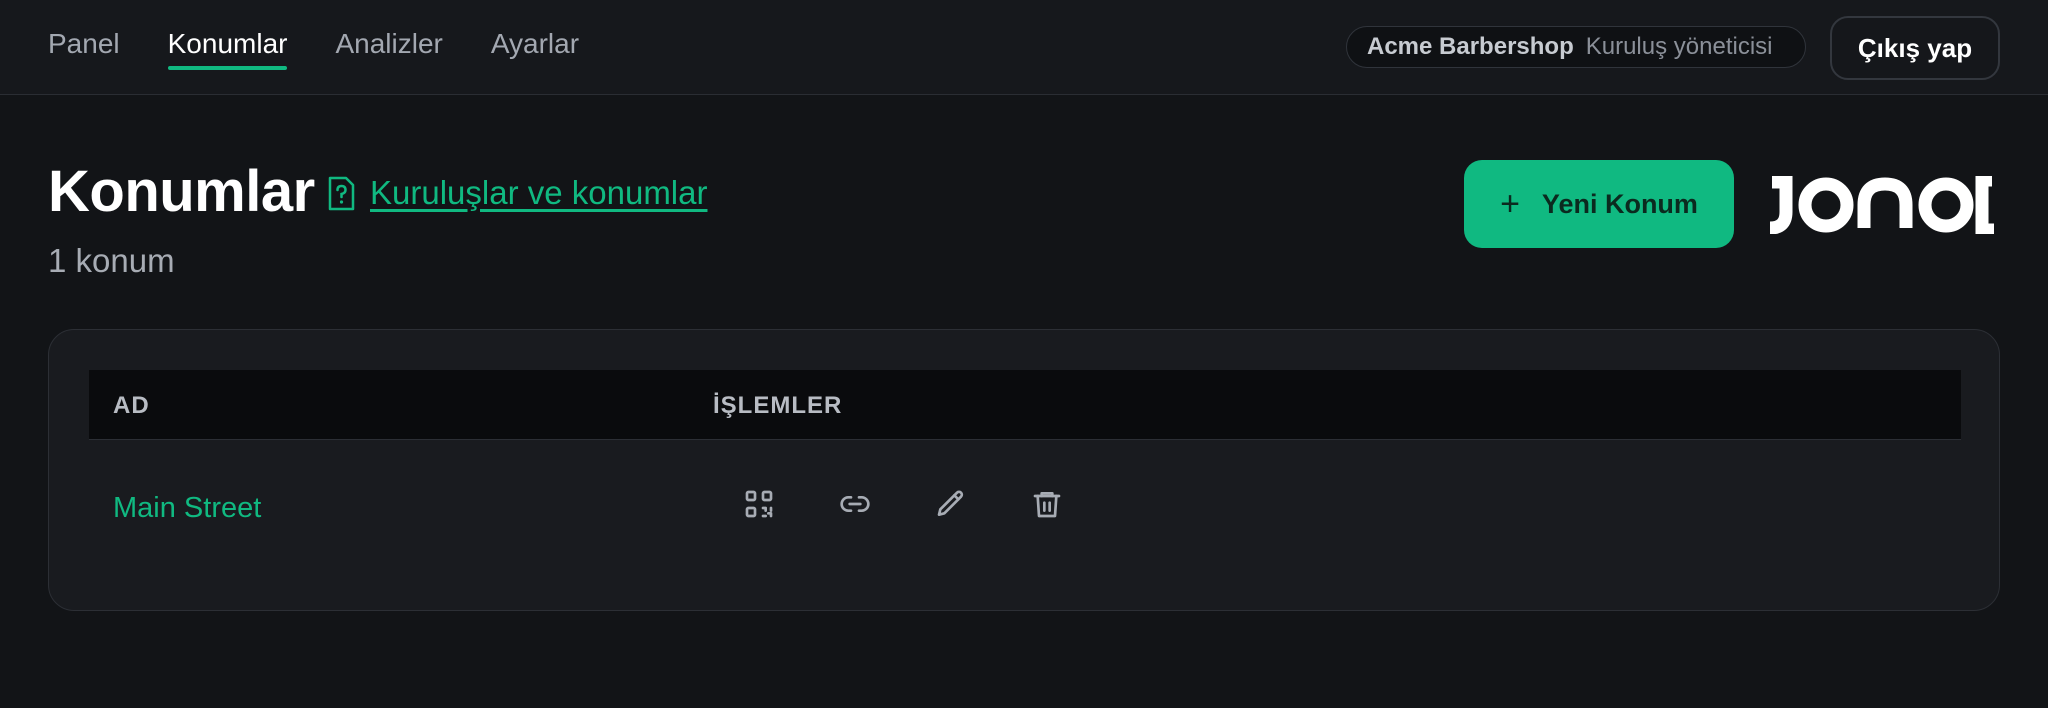  I want to click on page-title: Konumlar, so click(181, 191).